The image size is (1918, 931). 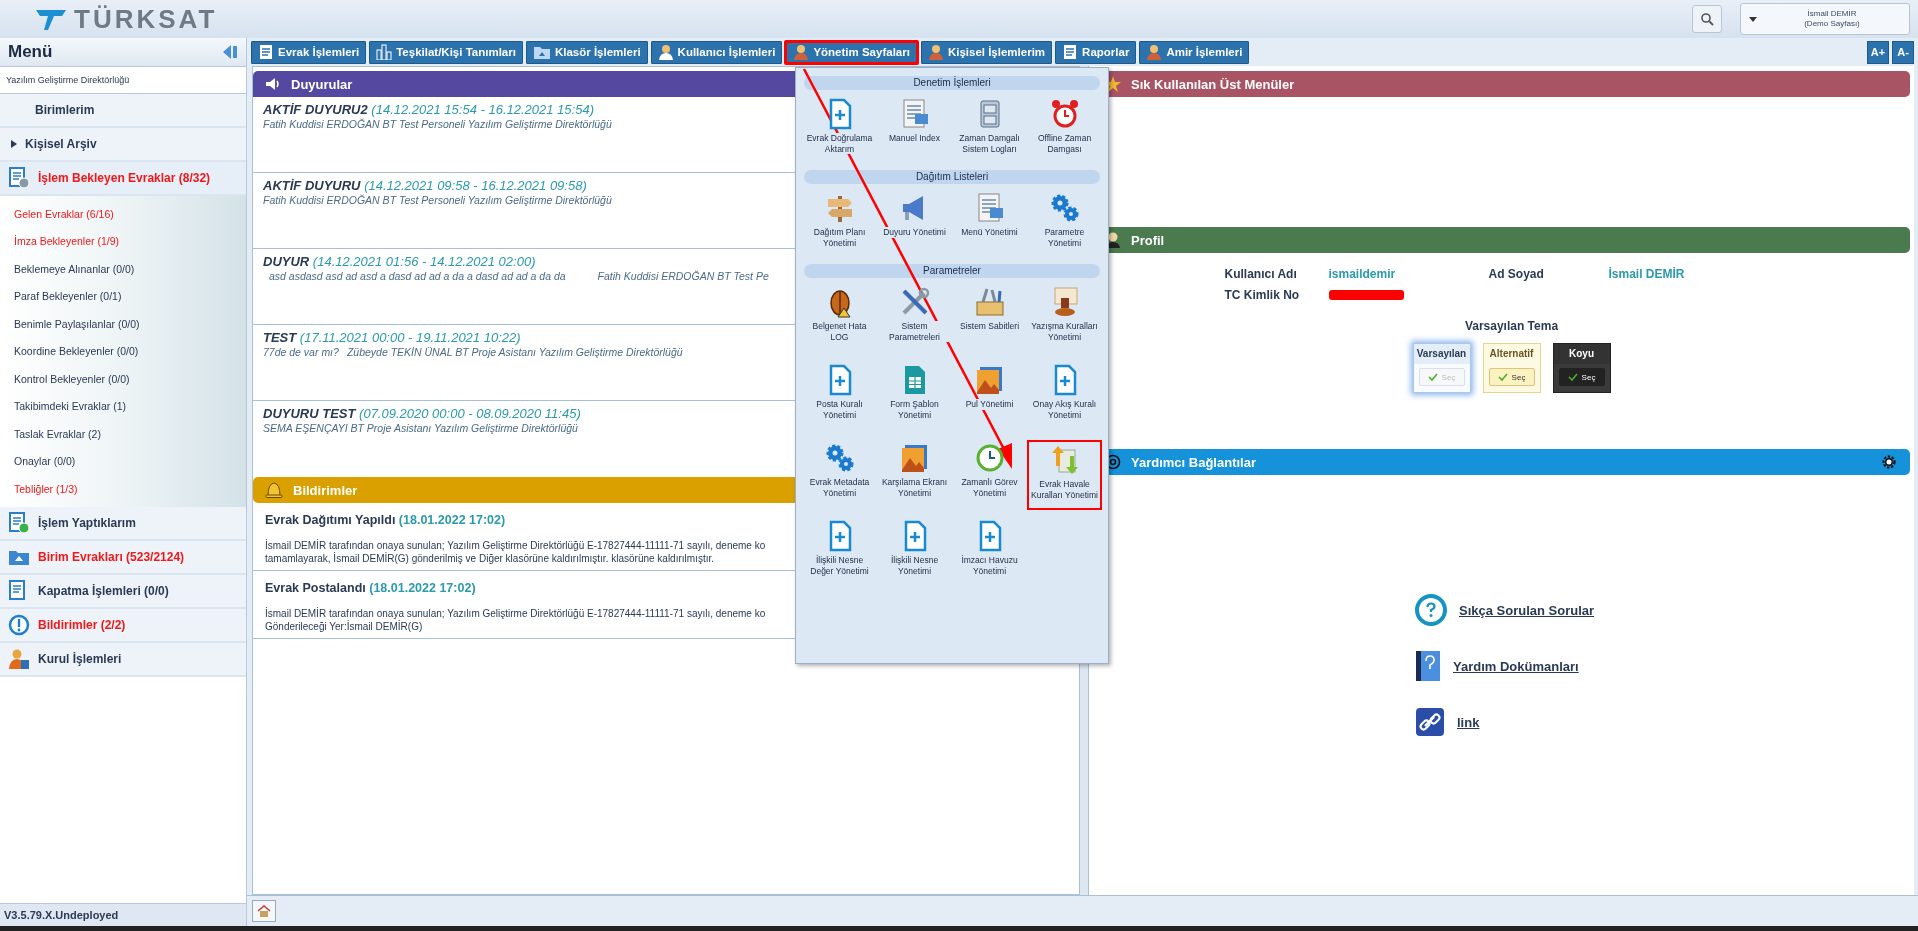 What do you see at coordinates (1148, 240) in the screenshot?
I see `panel-title: Profil` at bounding box center [1148, 240].